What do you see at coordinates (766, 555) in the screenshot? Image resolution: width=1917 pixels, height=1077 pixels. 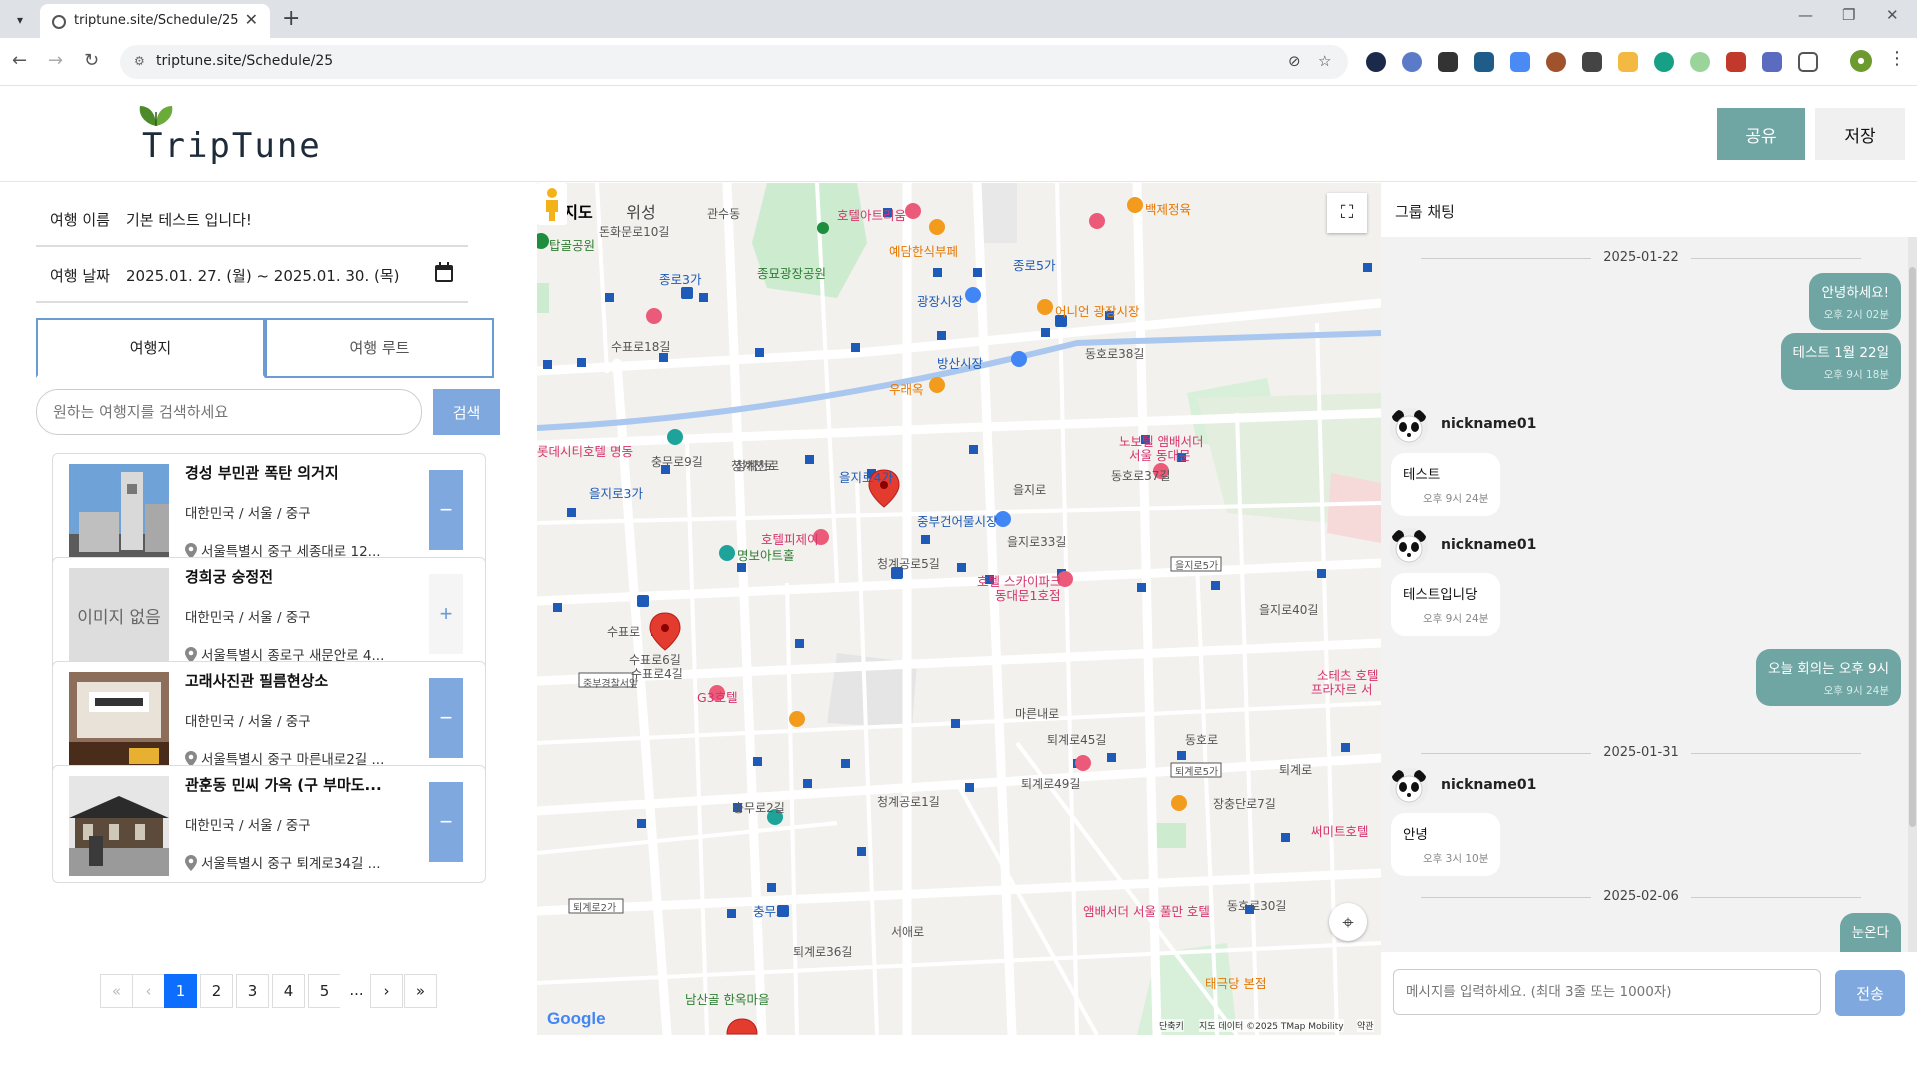 I see `map-label: 명보아트홀` at bounding box center [766, 555].